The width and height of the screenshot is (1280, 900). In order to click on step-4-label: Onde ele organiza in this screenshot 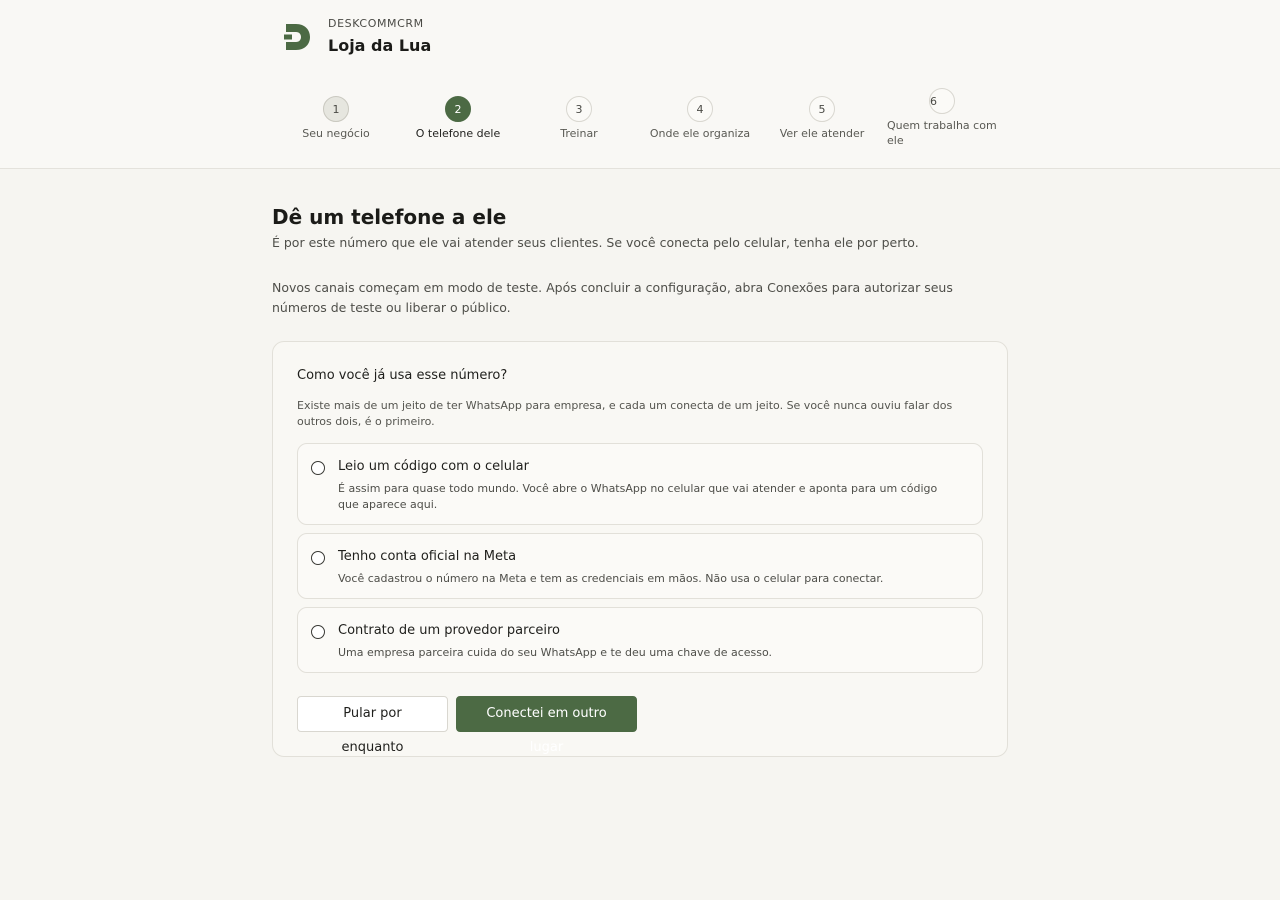, I will do `click(700, 133)`.